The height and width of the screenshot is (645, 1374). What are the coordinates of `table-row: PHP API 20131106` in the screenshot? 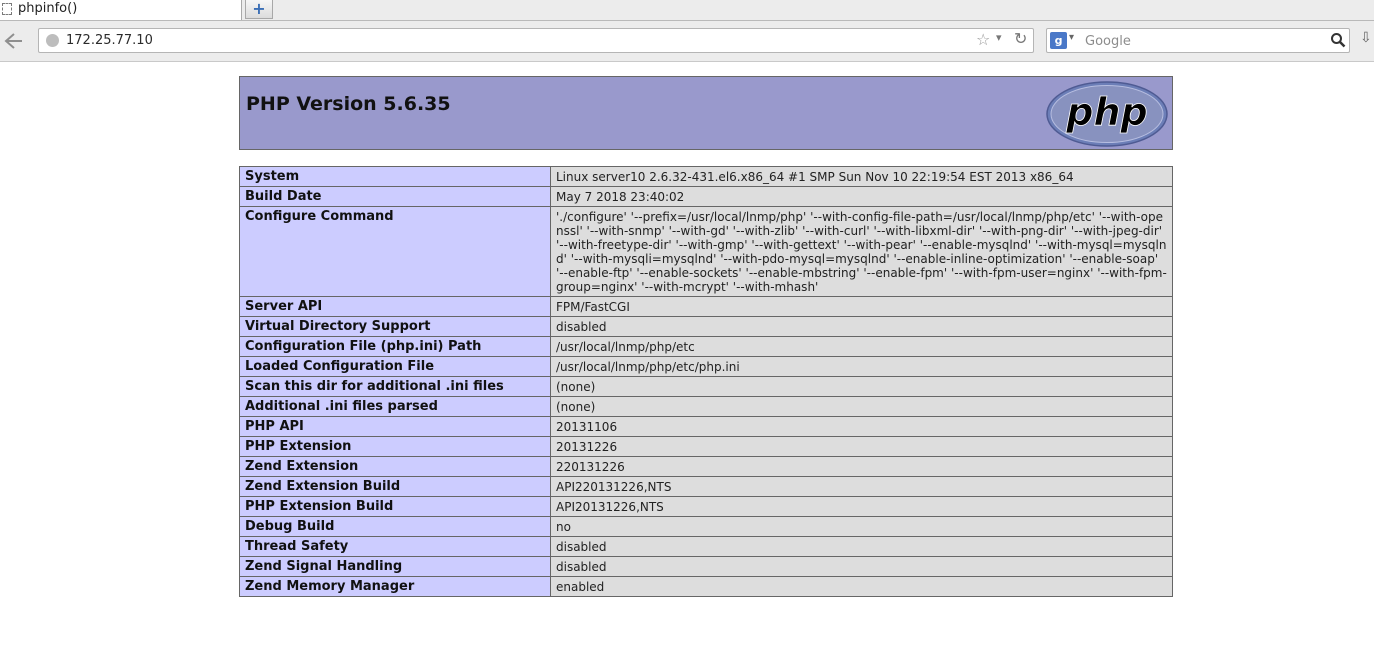 It's located at (706, 426).